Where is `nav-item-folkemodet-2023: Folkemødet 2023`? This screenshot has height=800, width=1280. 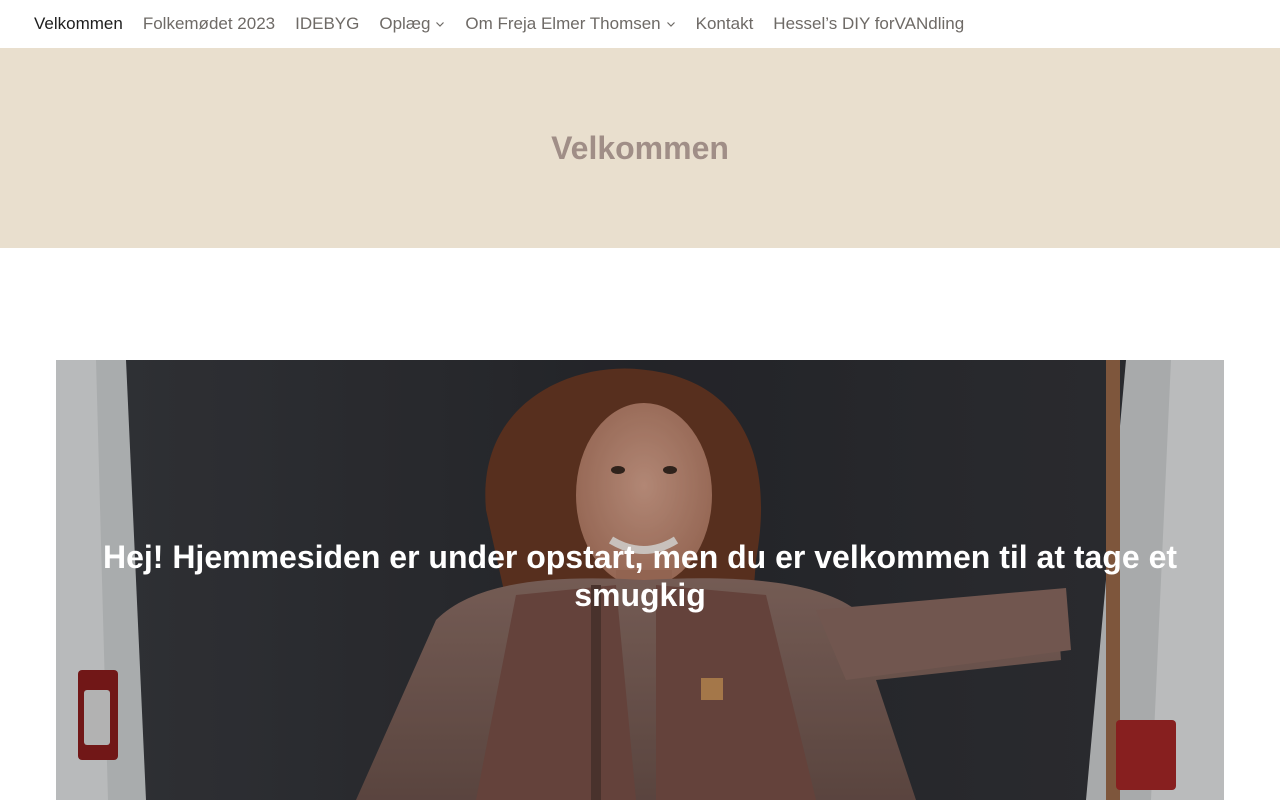 nav-item-folkemodet-2023: Folkemødet 2023 is located at coordinates (209, 24).